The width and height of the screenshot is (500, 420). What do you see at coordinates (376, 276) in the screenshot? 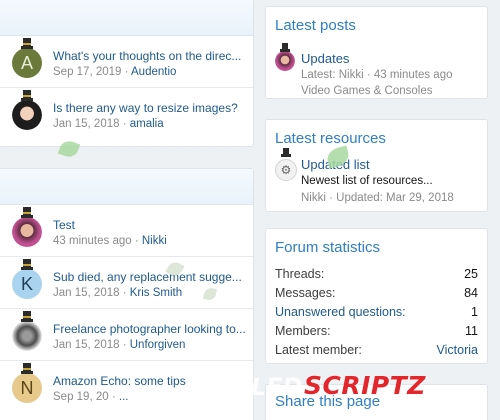
I see `stat-row: Threads: 25` at bounding box center [376, 276].